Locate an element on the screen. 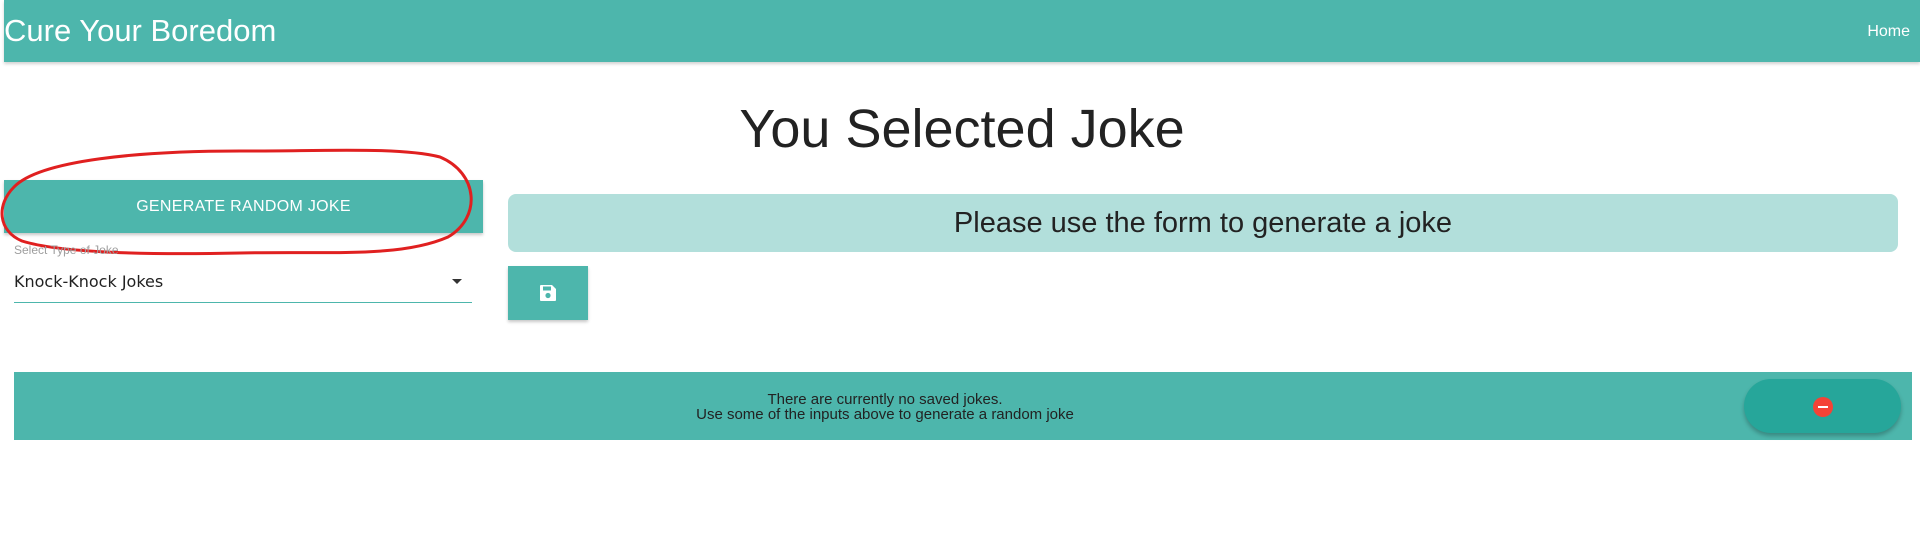 The height and width of the screenshot is (535, 1920). page-title: You Selected Joke is located at coordinates (962, 129).